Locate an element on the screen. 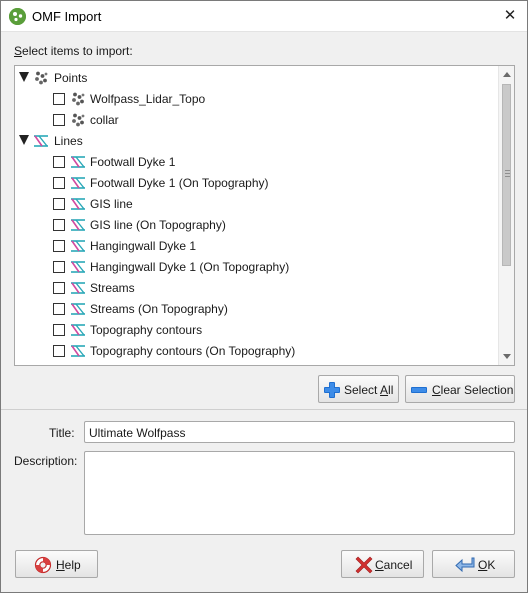  tree-scrollbar is located at coordinates (506, 215).